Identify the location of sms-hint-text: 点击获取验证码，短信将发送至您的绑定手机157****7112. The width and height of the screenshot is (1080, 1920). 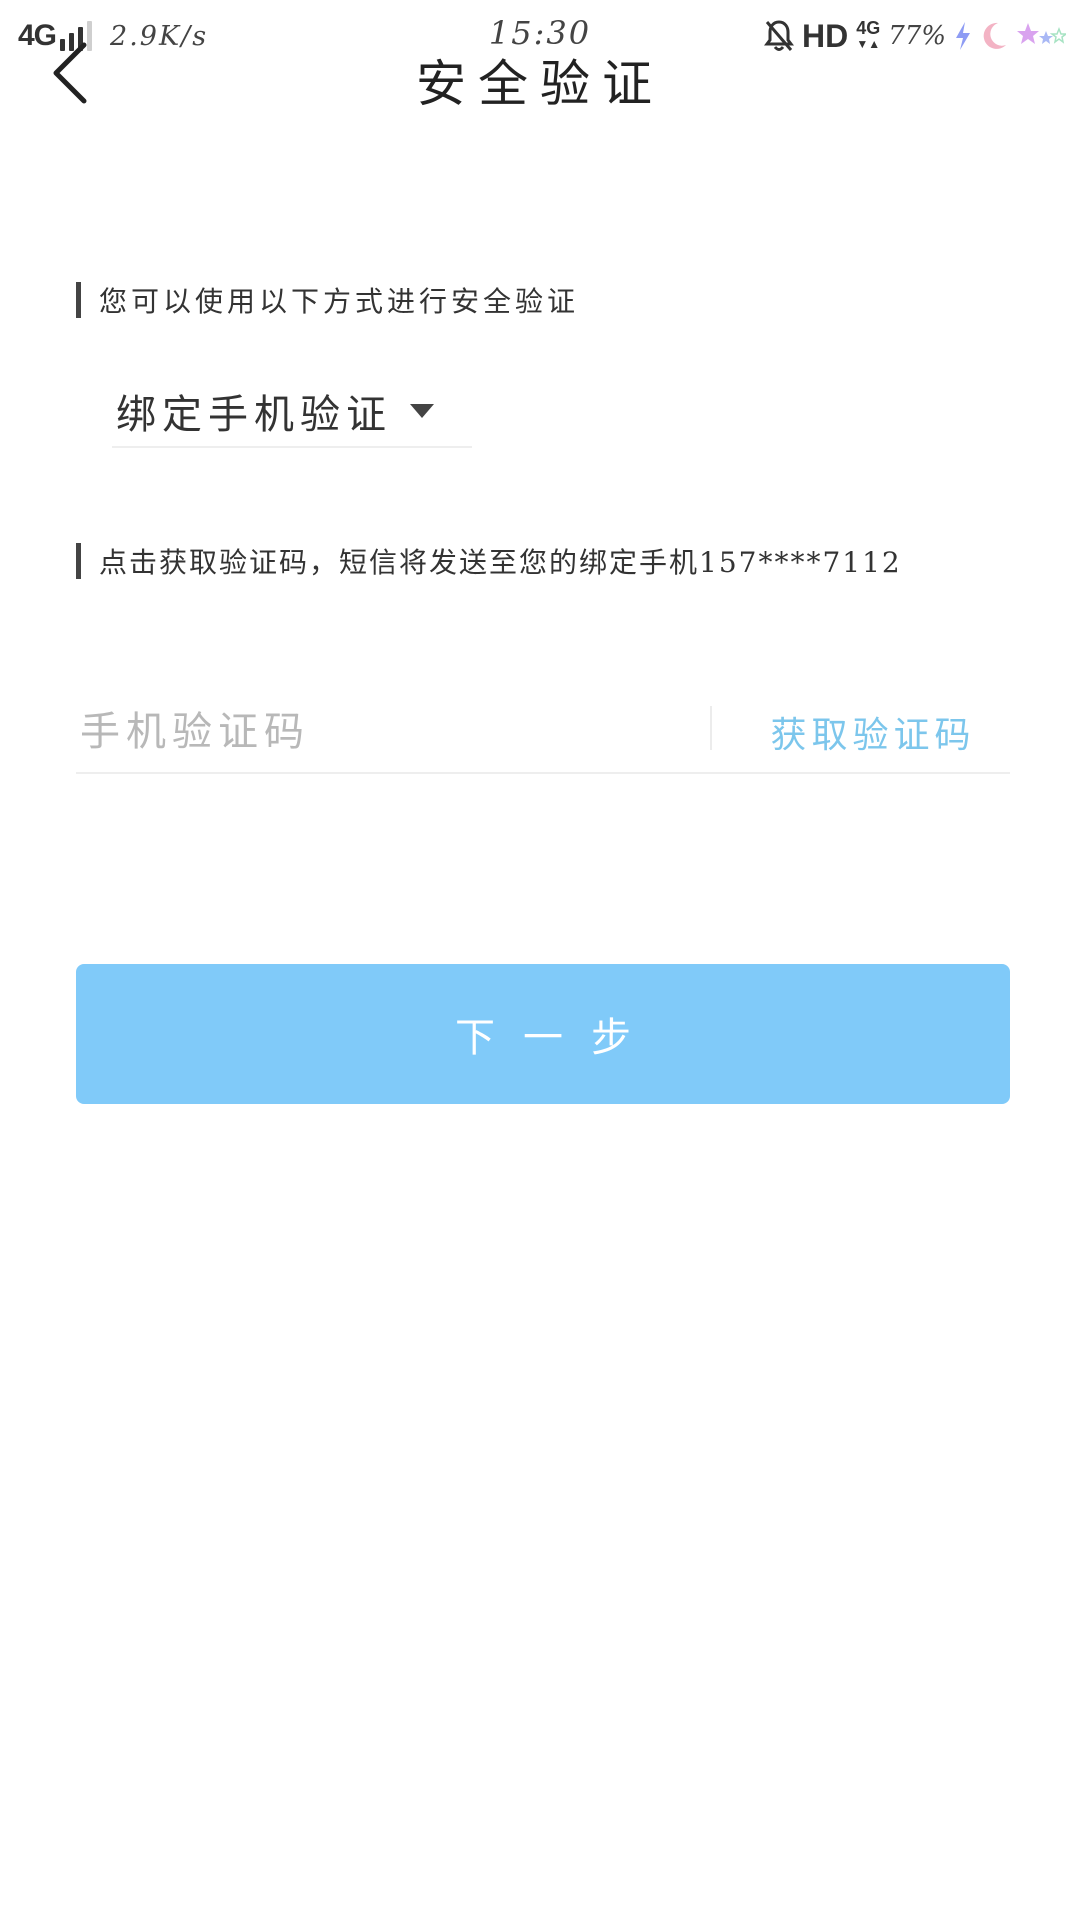
(500, 562).